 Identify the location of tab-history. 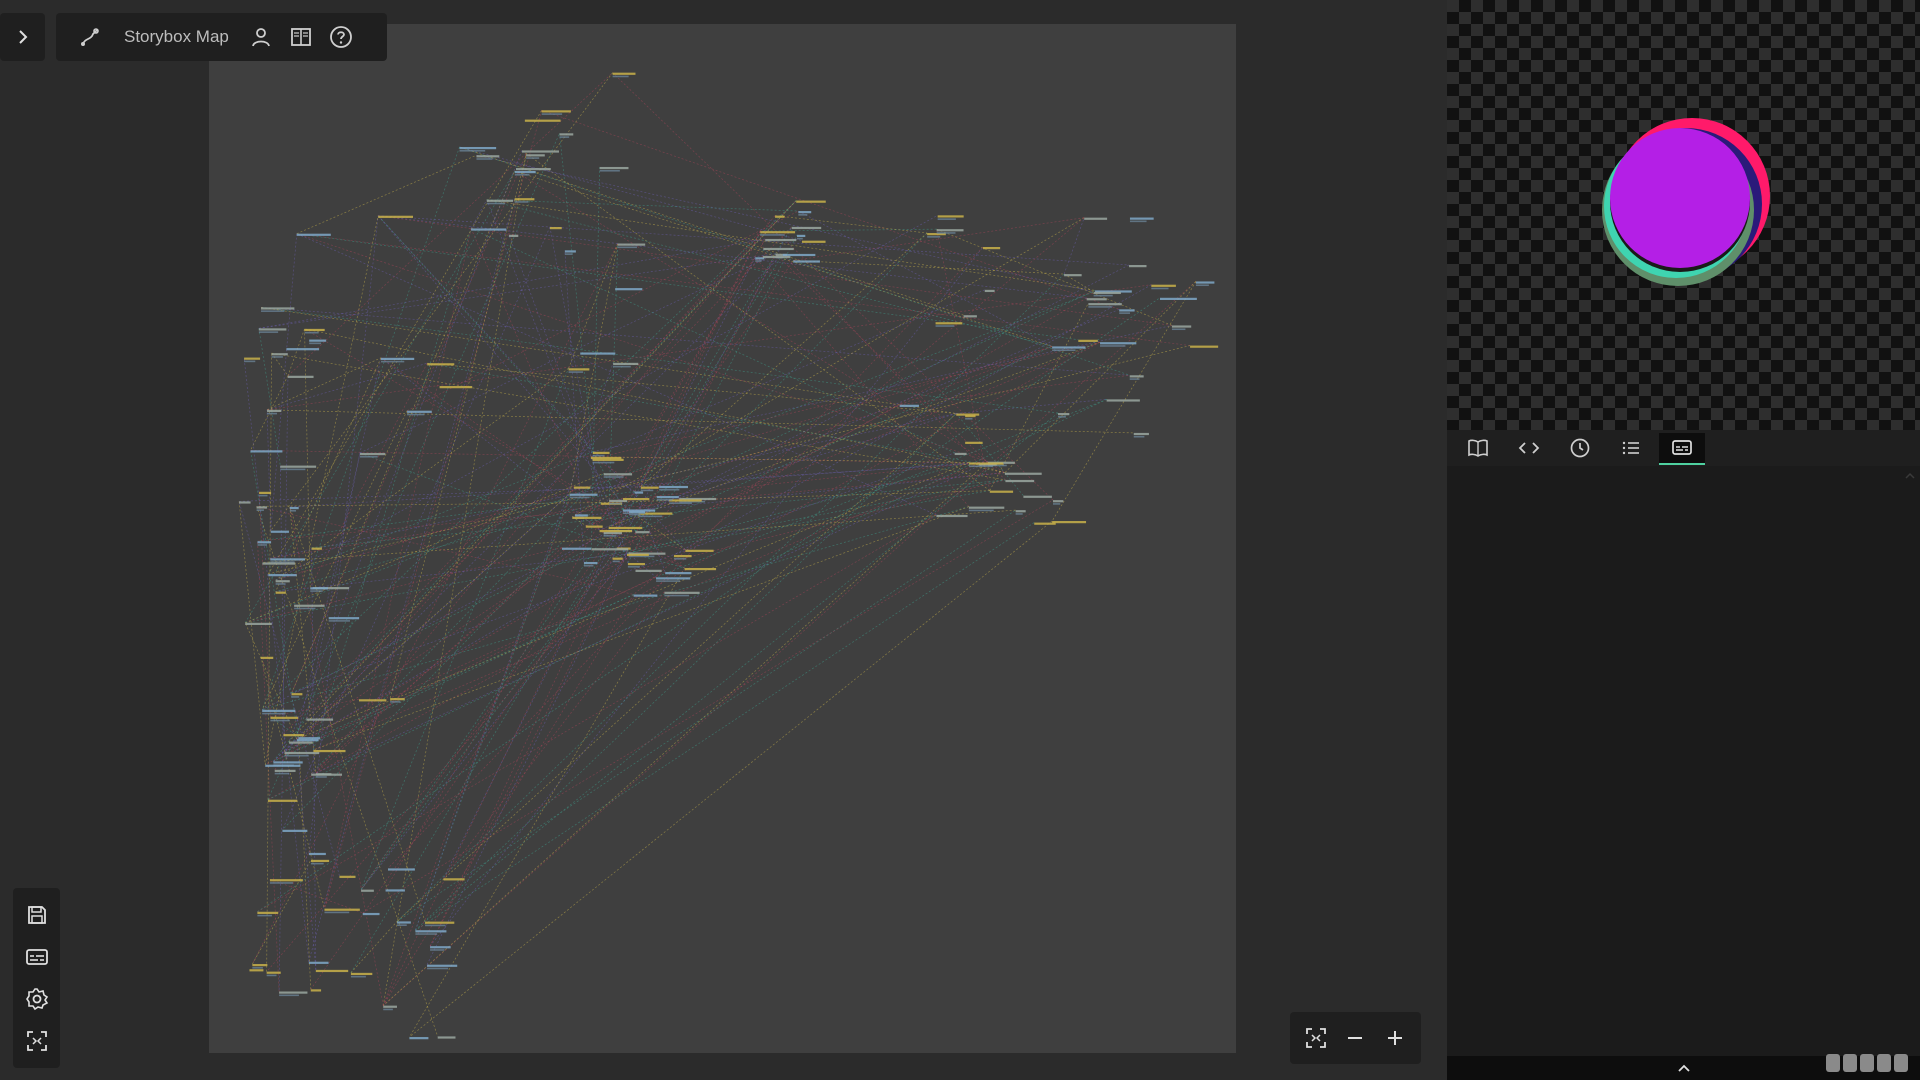
(1580, 448).